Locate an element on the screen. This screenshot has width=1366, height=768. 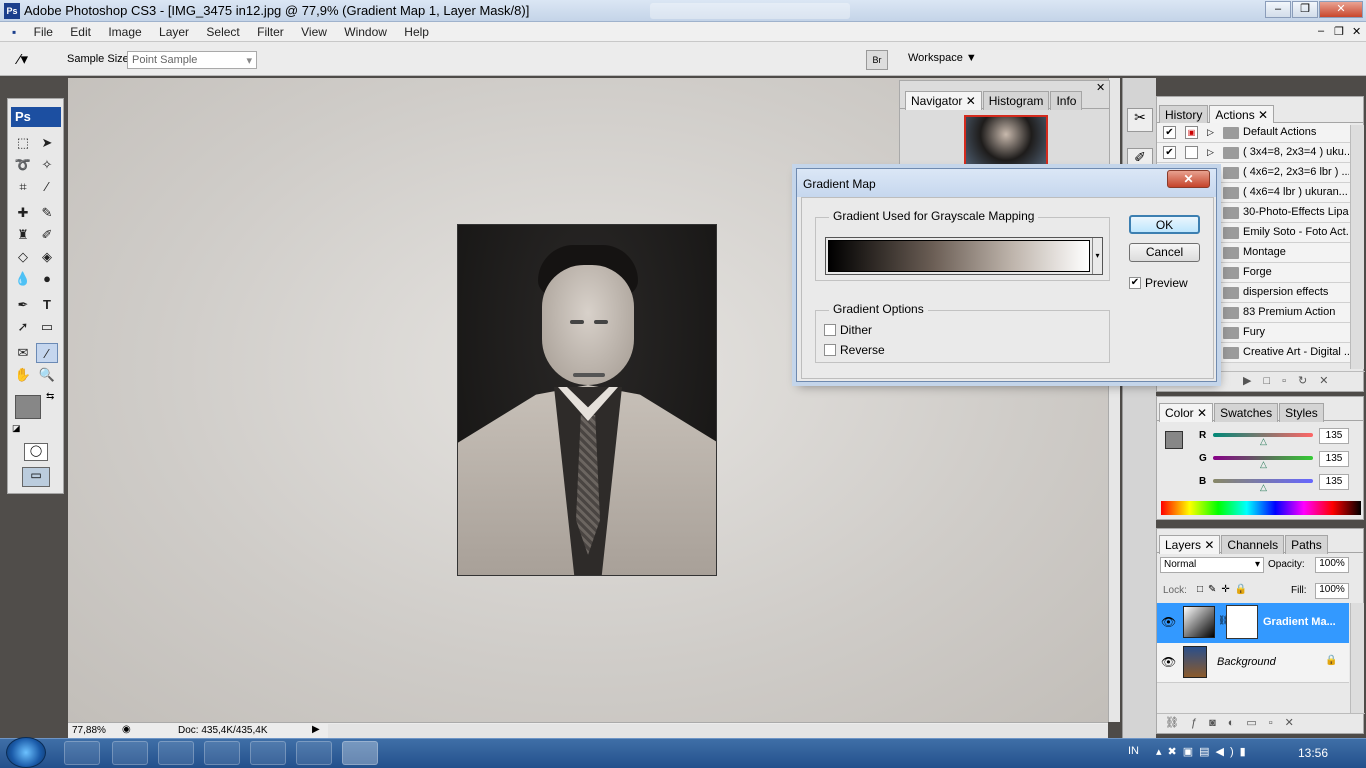
horizontal-scrollbar is located at coordinates (718, 731).